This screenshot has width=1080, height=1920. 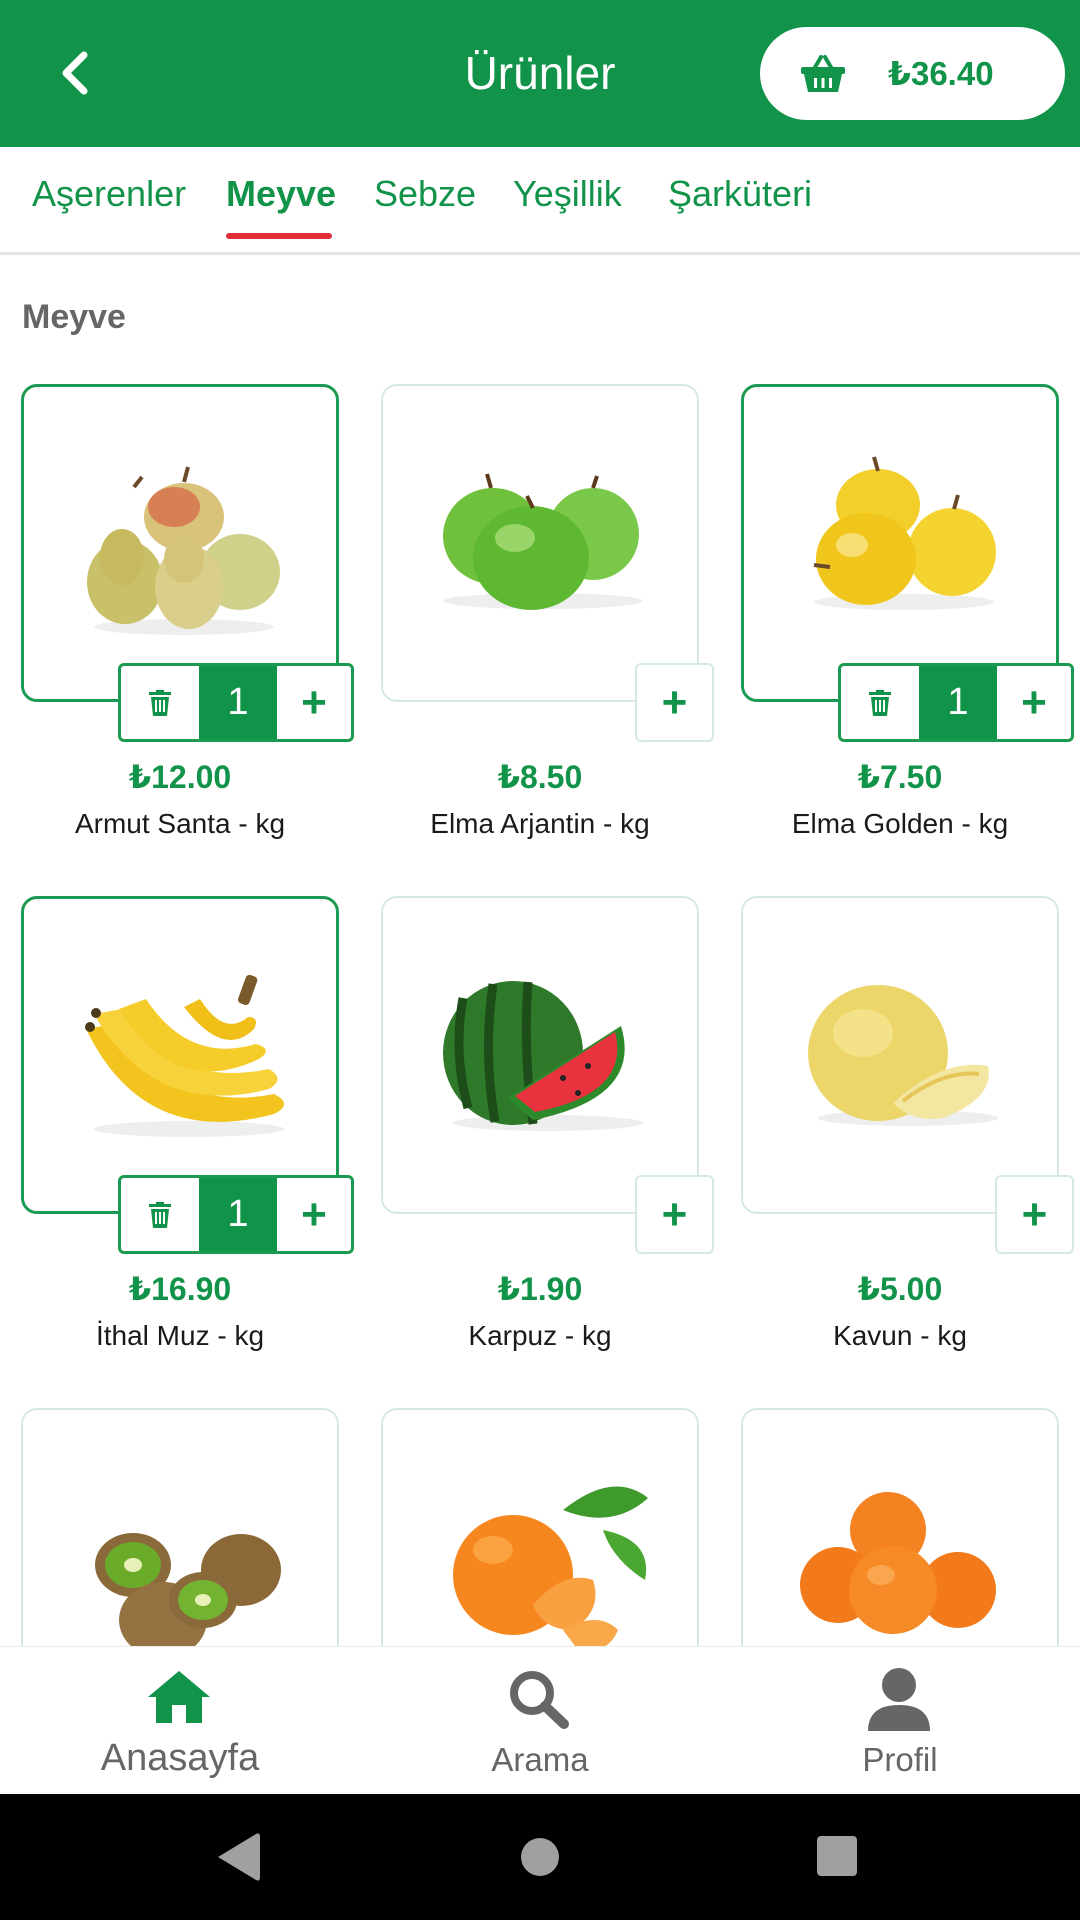 What do you see at coordinates (899, 1699) in the screenshot?
I see `user-icon` at bounding box center [899, 1699].